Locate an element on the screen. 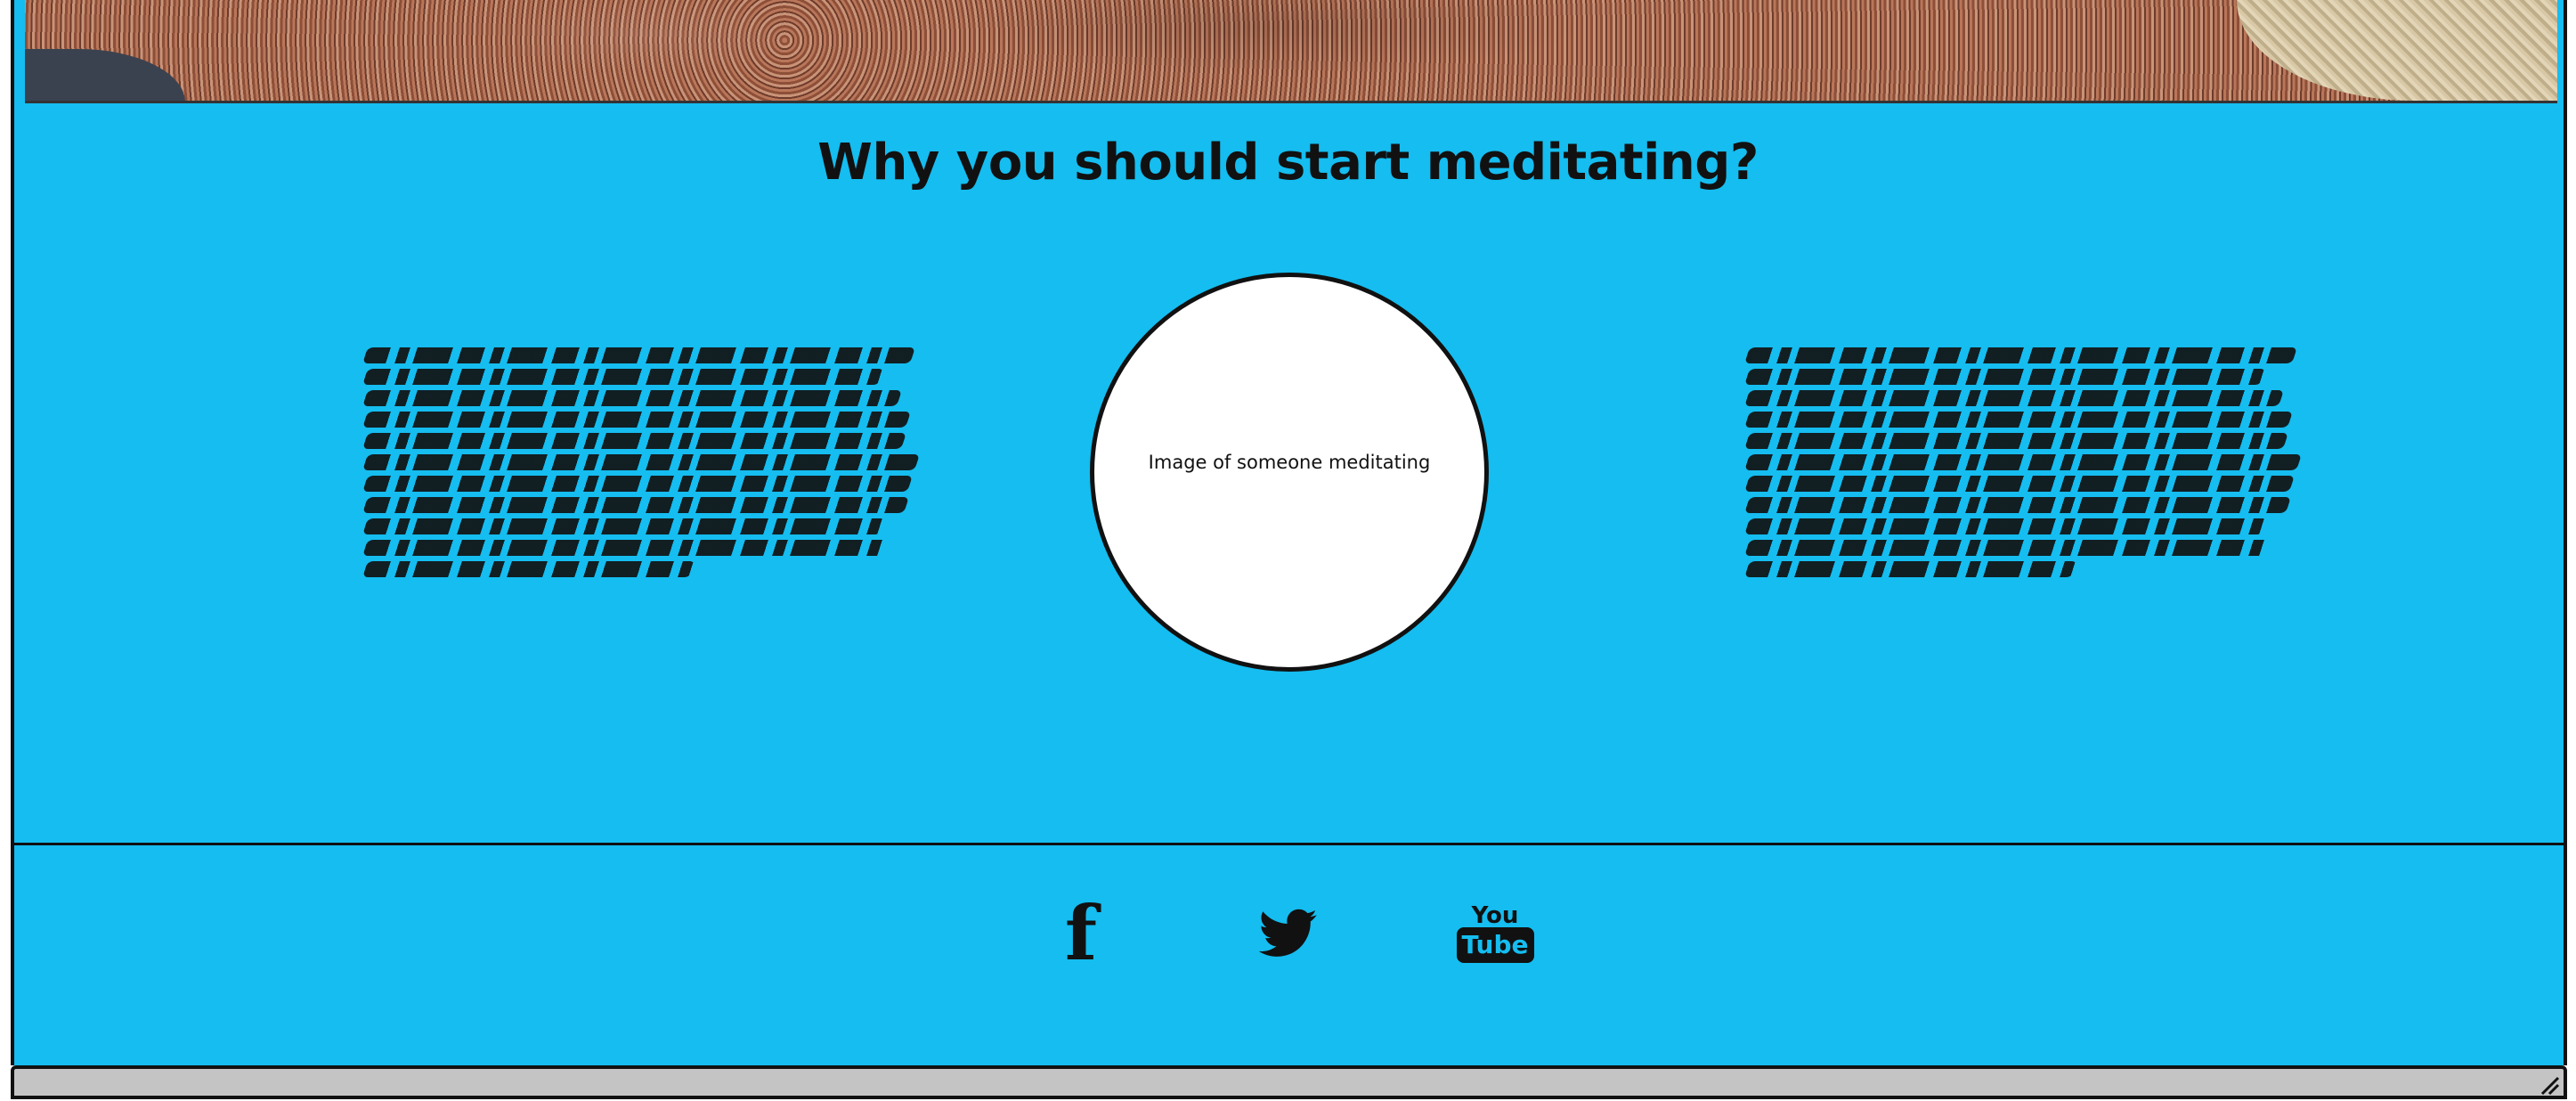  facebook-icon: f is located at coordinates (1081, 933).